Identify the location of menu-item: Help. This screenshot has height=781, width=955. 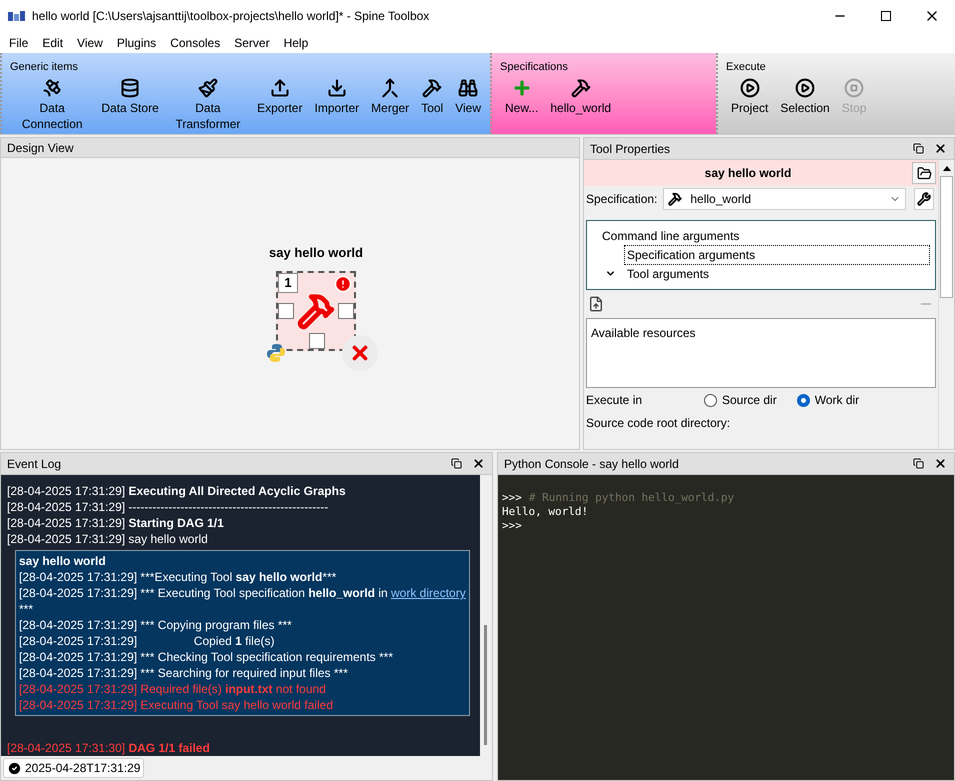
(296, 43).